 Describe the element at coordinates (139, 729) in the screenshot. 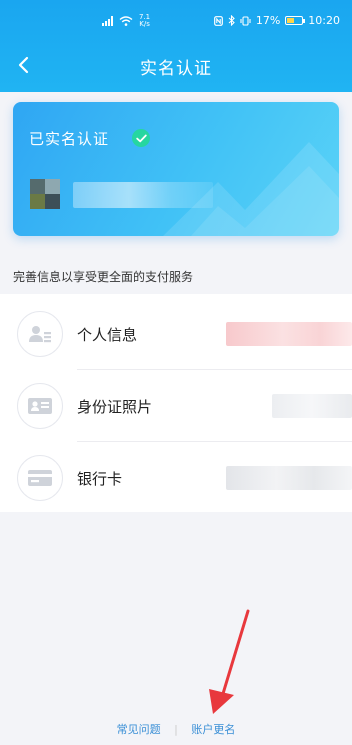

I see `faq-link: 常见问题` at that location.